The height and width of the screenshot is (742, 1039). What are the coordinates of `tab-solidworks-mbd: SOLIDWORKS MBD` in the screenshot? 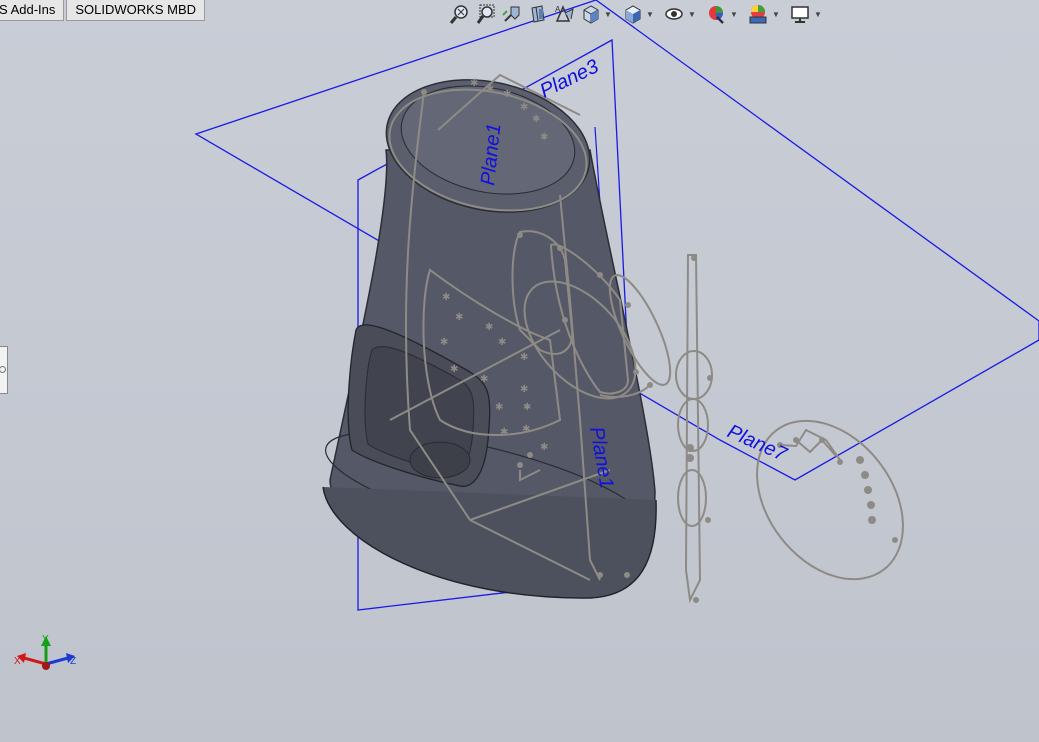 It's located at (135, 10).